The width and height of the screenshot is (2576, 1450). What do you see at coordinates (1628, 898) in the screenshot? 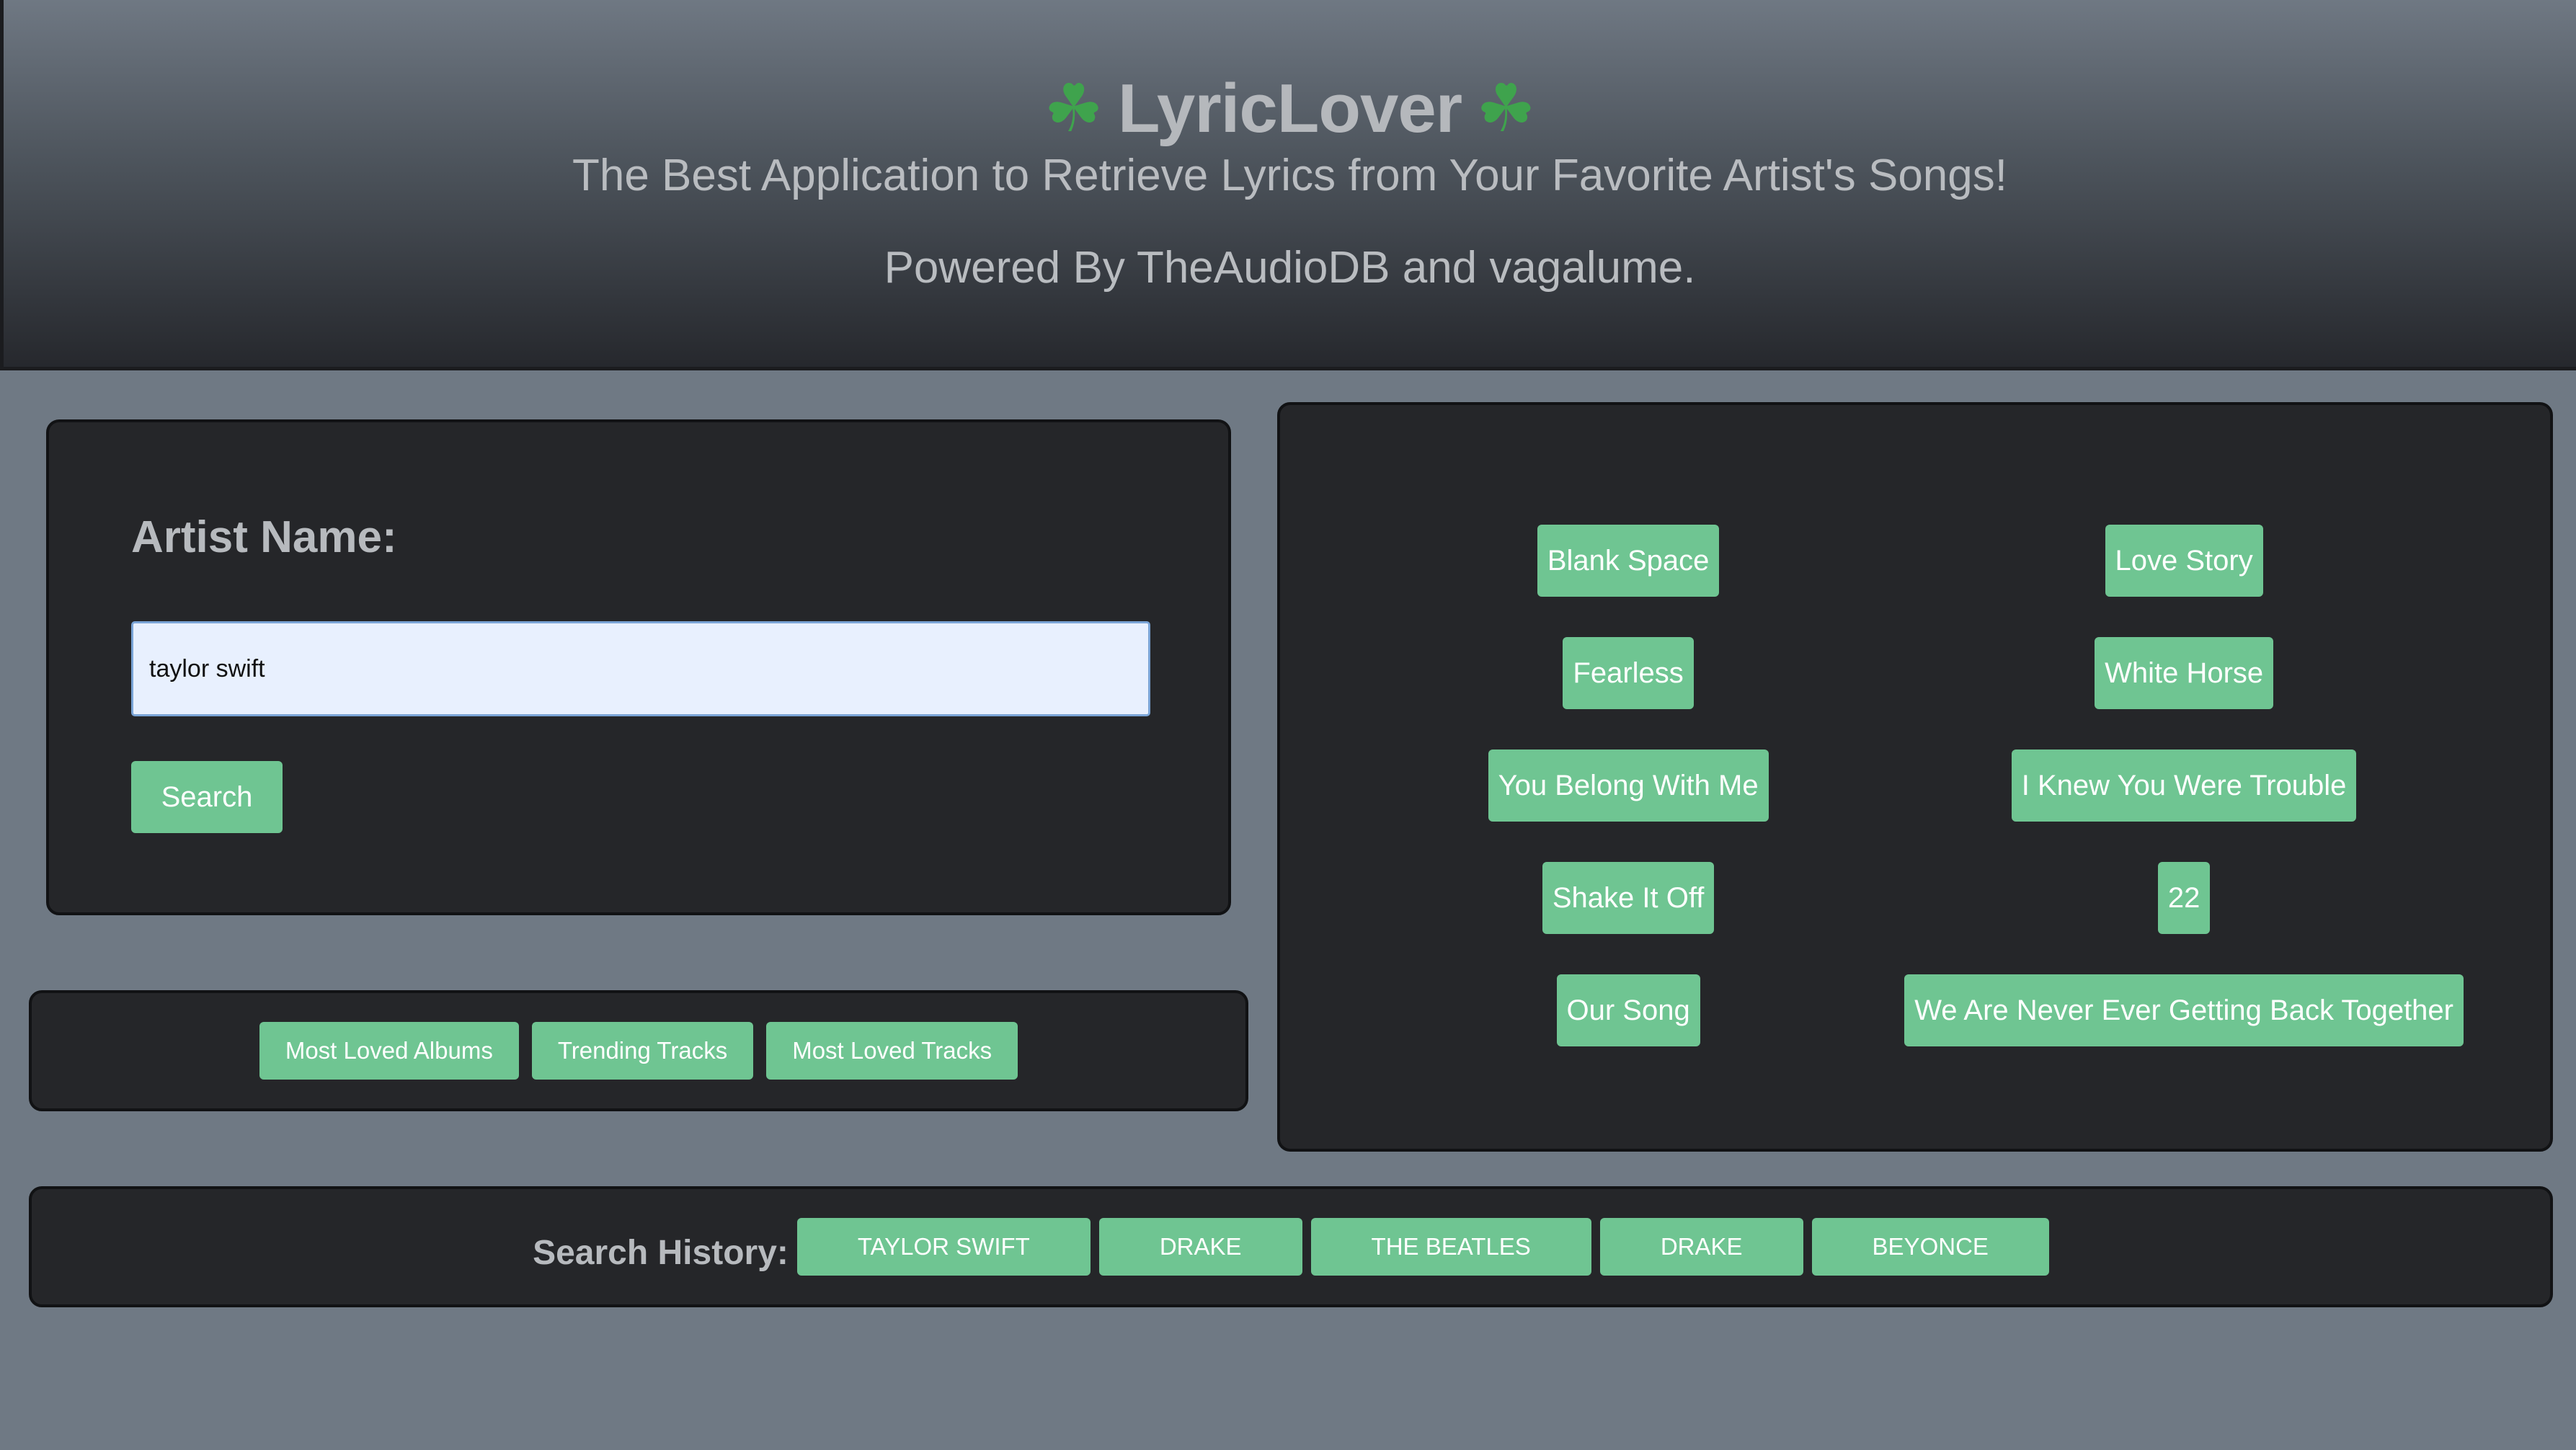
I see `song-button: Shake It Off` at bounding box center [1628, 898].